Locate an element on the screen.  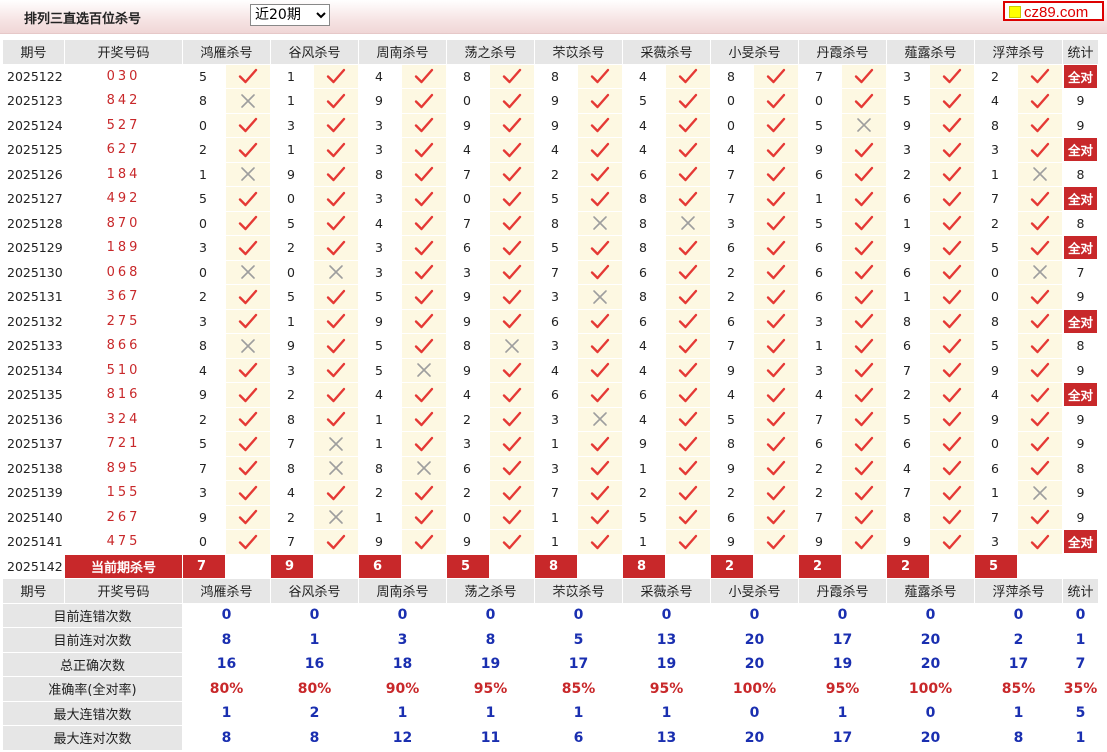
summary-value: 19 is located at coordinates (490, 664).